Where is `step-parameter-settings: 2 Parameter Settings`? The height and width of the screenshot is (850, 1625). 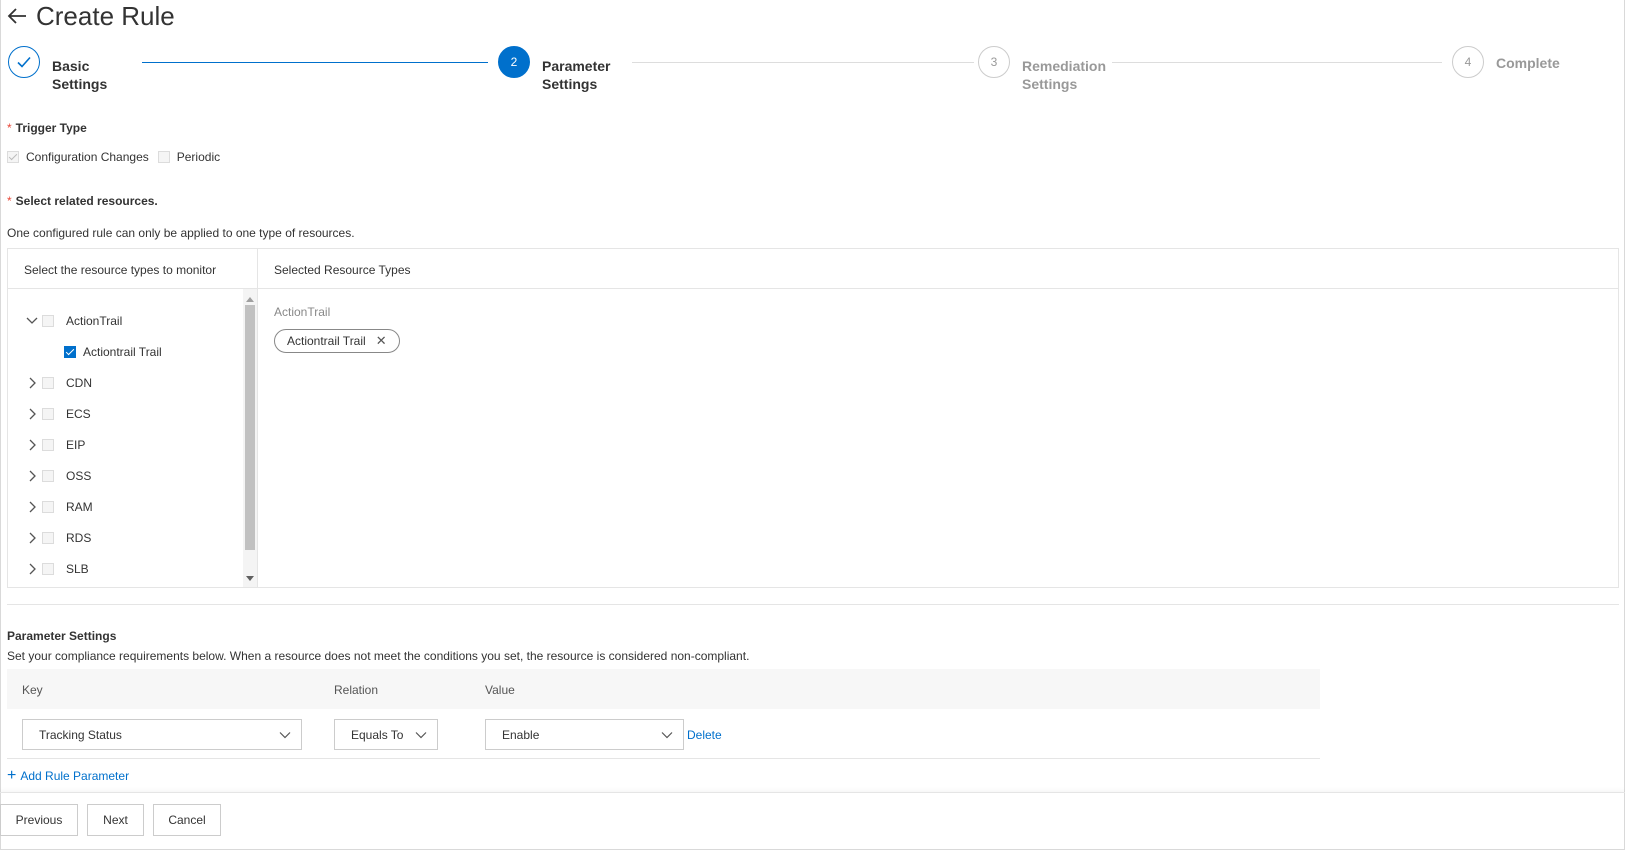
step-parameter-settings: 2 Parameter Settings is located at coordinates (560, 69).